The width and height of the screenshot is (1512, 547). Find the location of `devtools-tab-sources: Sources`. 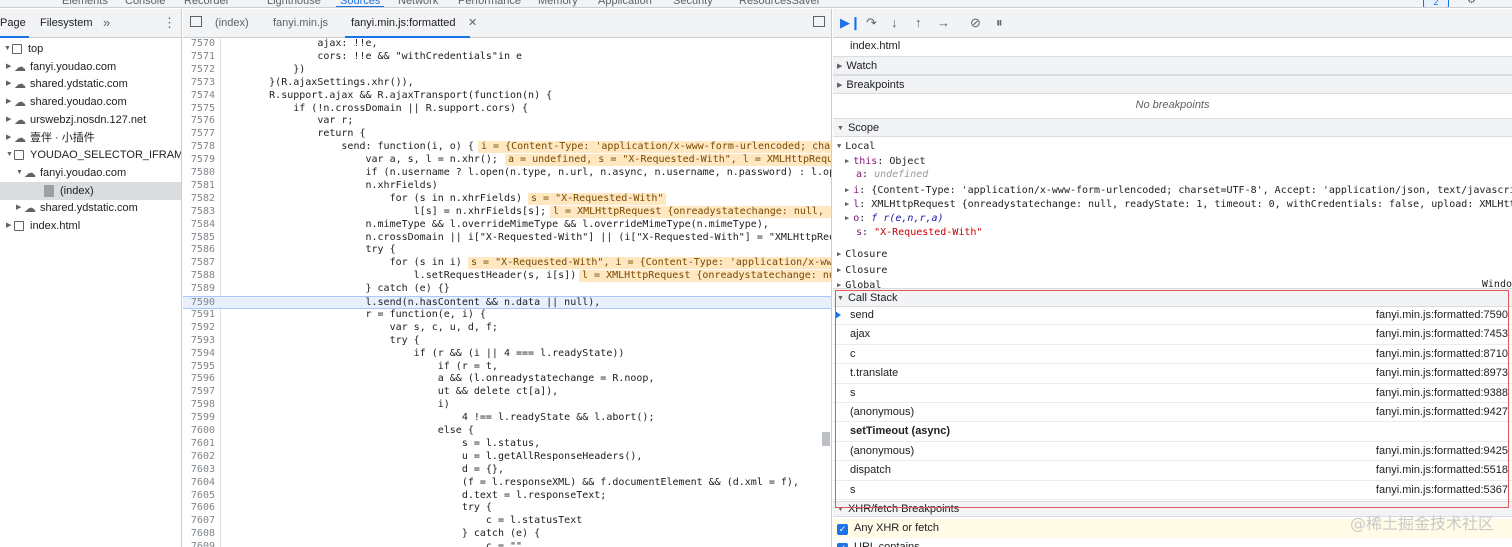

devtools-tab-sources: Sources is located at coordinates (360, 3).